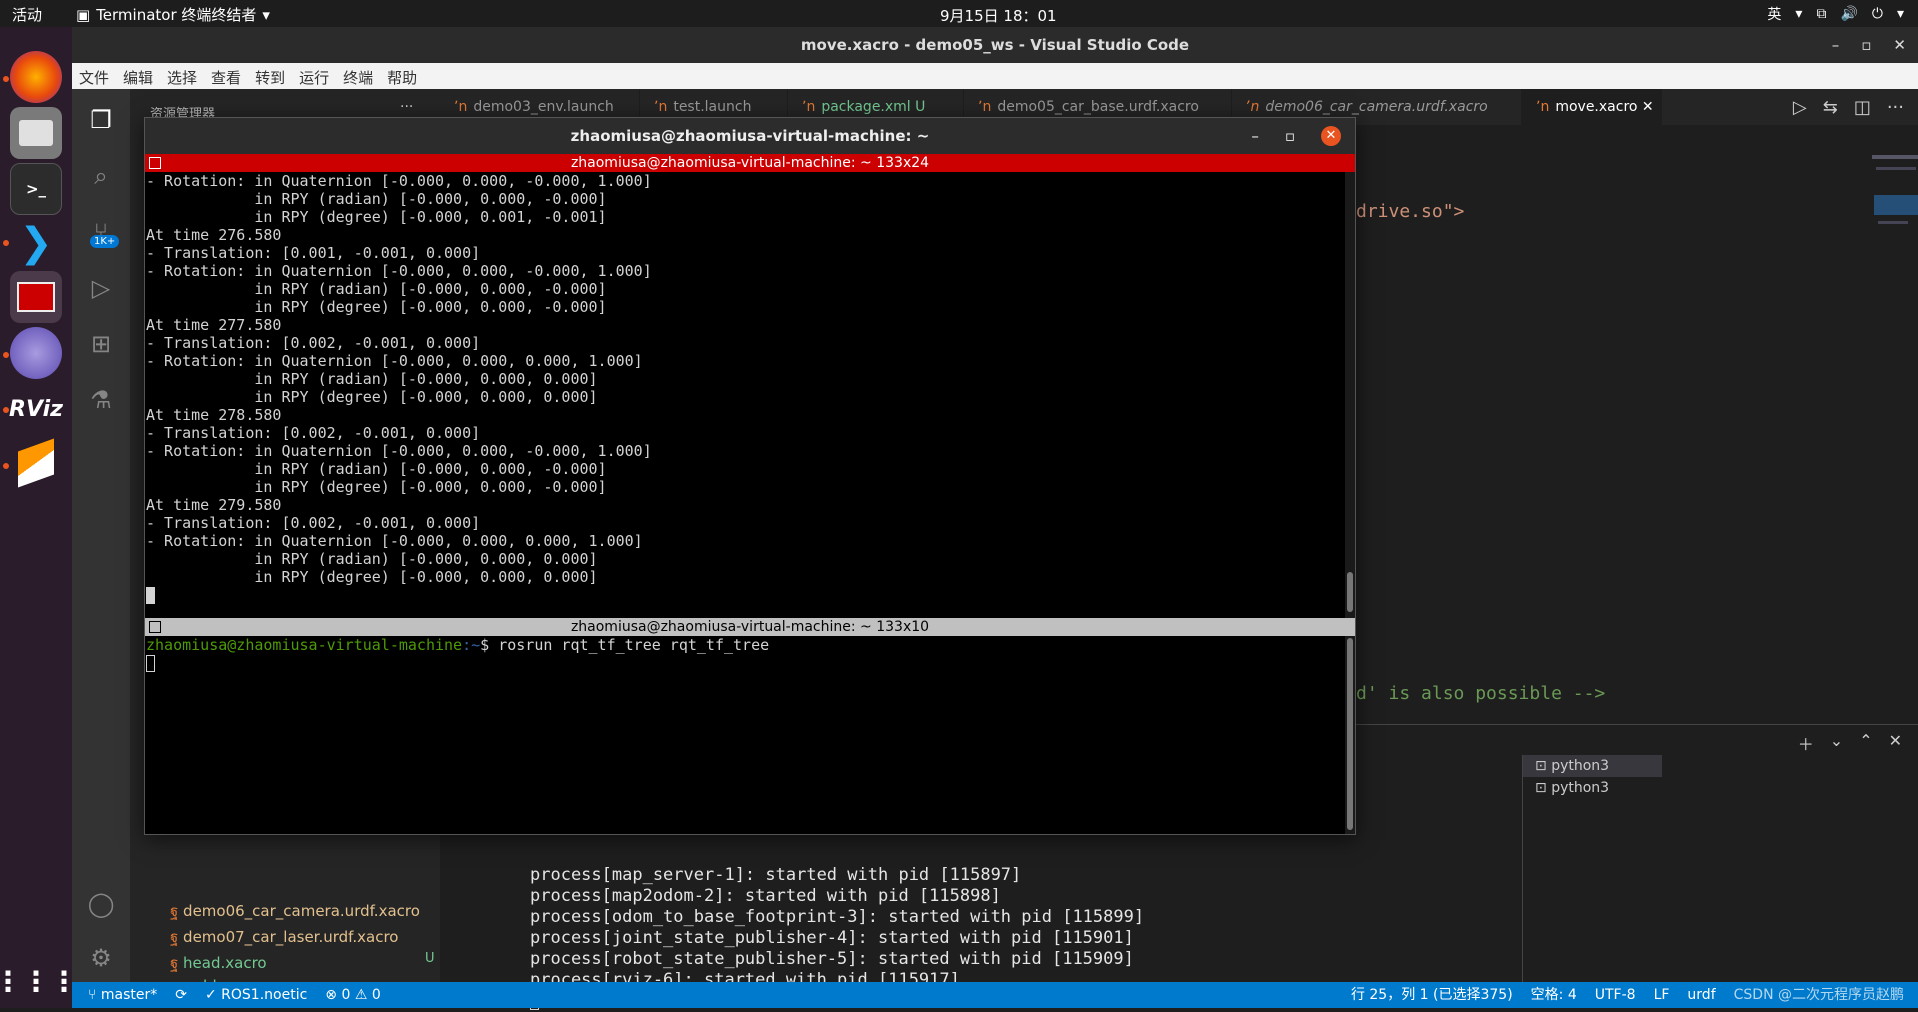  Describe the element at coordinates (363, 995) in the screenshot. I see `warning-icon: ⚠` at that location.